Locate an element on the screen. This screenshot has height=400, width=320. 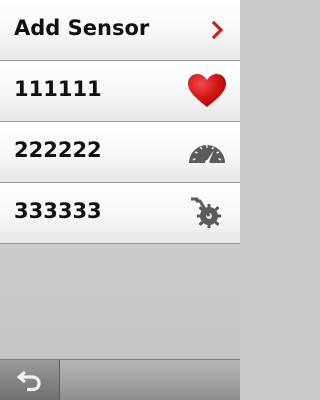
add-sensor-label: Add Sensor is located at coordinates (82, 28).